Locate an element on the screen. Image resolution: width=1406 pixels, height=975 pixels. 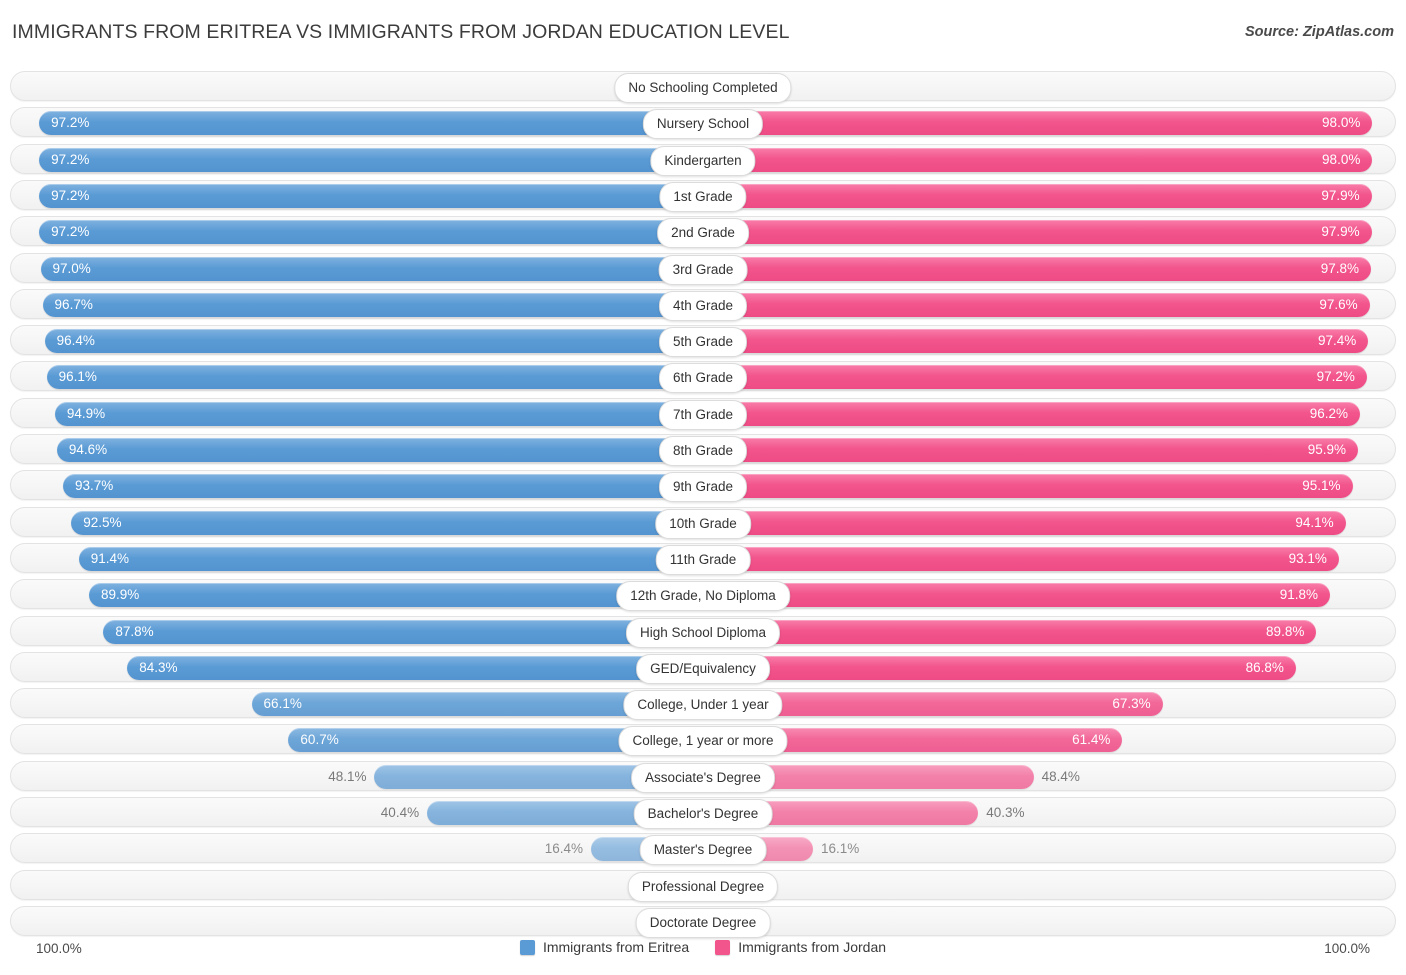
chart-row: 16.4% 16.1% Master's Degree is located at coordinates (703, 849).